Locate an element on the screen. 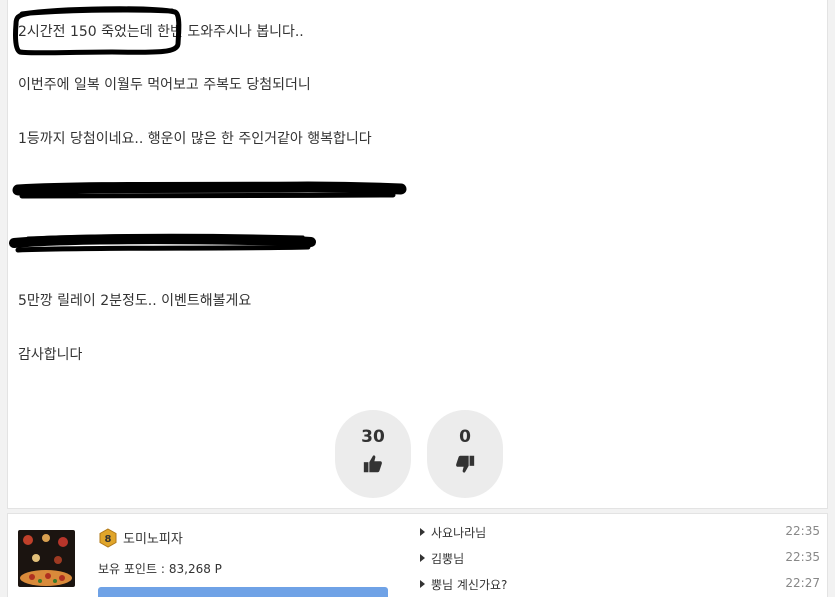 This screenshot has width=835, height=597. list-item-time: 22:27 is located at coordinates (802, 583).